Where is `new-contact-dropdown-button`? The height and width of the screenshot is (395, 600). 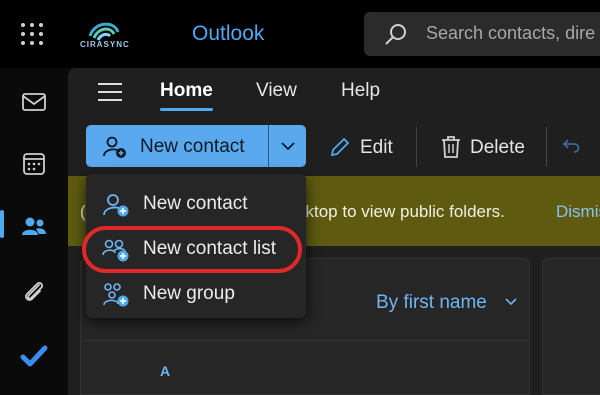
new-contact-dropdown-button is located at coordinates (287, 146).